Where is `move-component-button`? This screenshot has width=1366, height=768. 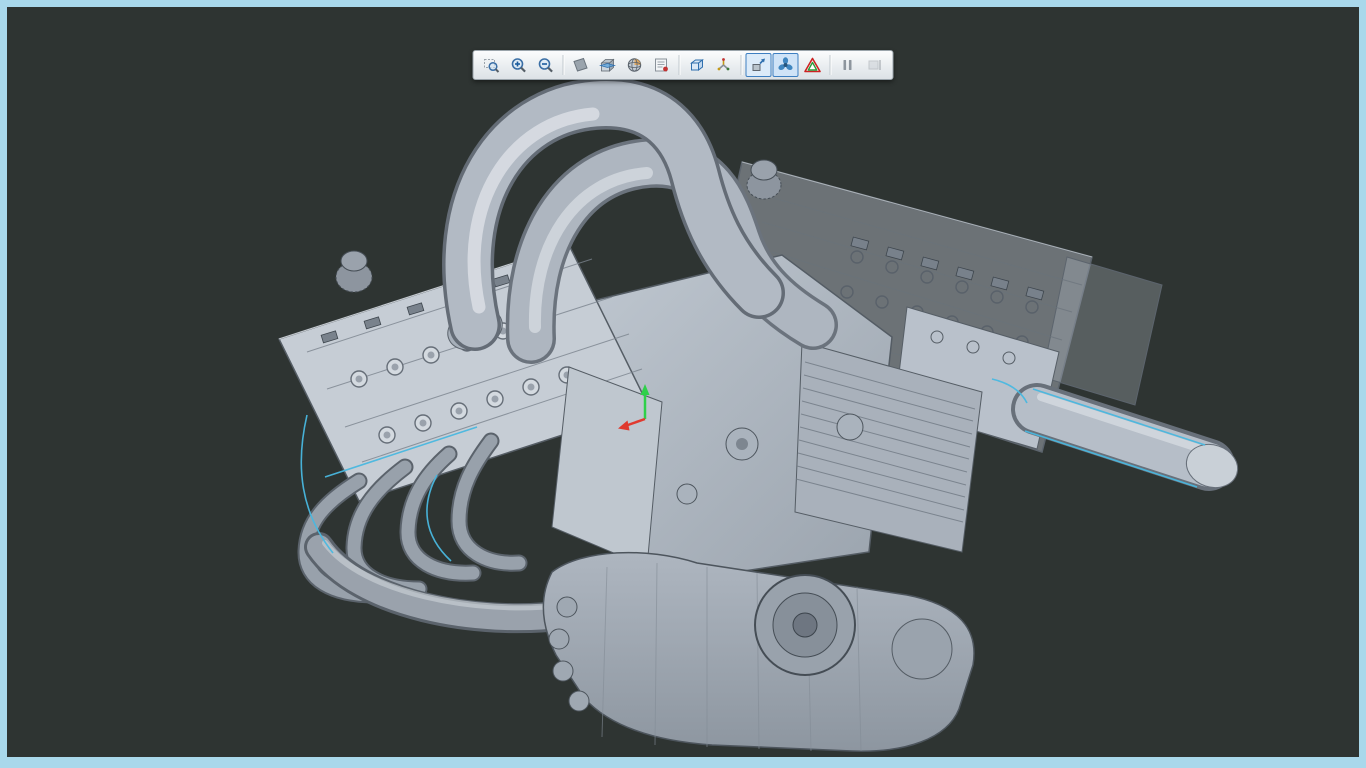 move-component-button is located at coordinates (758, 65).